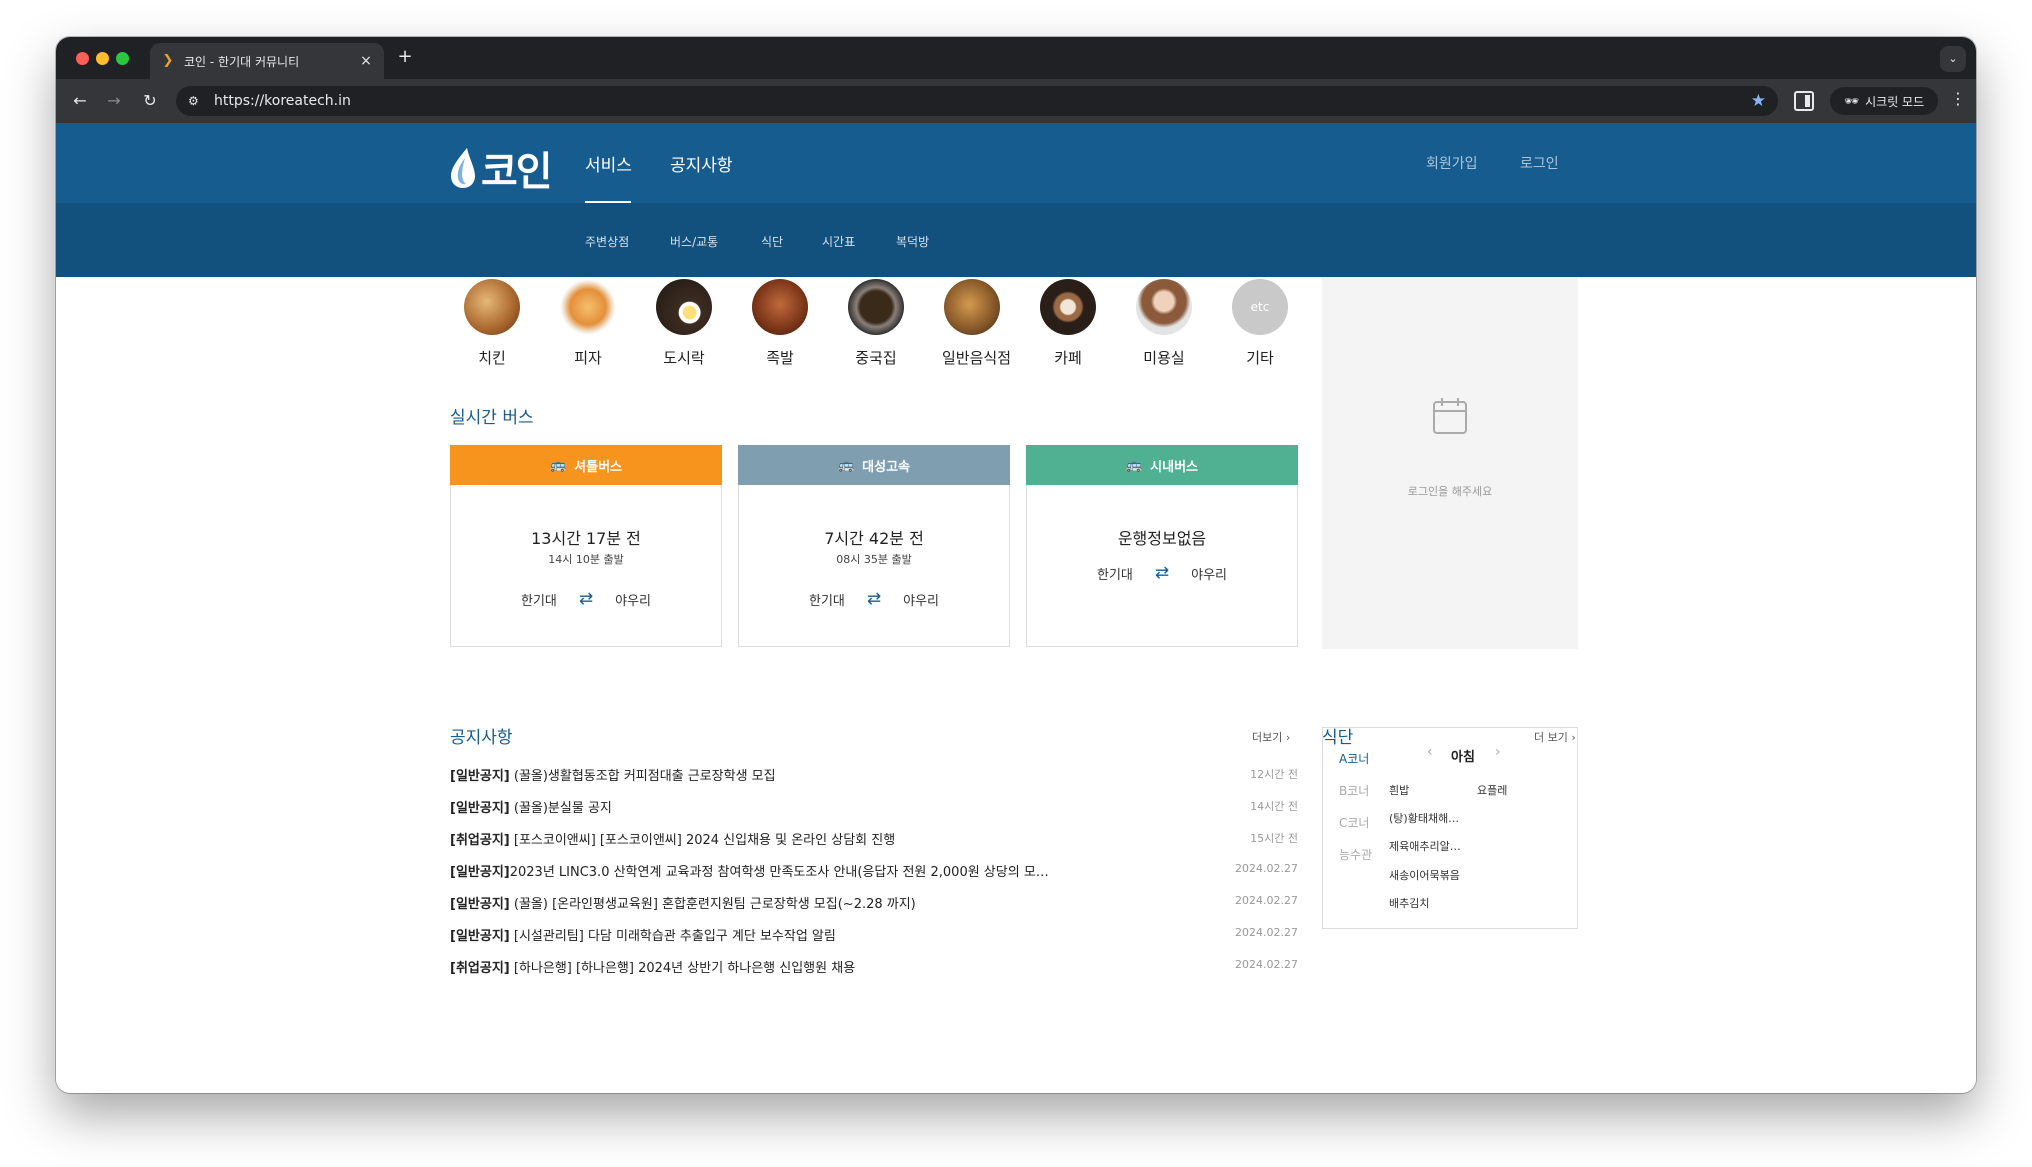 The width and height of the screenshot is (2032, 1167). What do you see at coordinates (480, 840) in the screenshot?
I see `notice-tag: [취업공지]` at bounding box center [480, 840].